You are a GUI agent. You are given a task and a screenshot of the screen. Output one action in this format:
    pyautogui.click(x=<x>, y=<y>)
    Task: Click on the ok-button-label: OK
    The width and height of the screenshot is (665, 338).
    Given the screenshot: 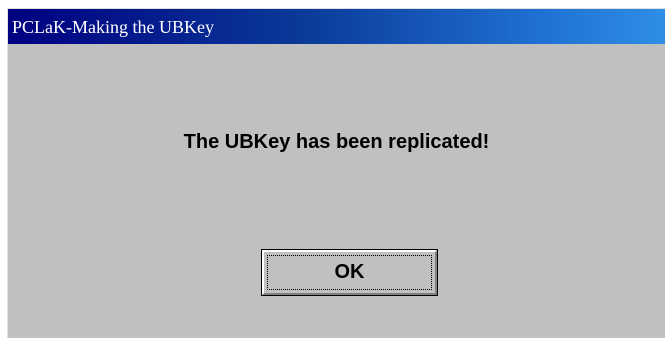 What is the action you would take?
    pyautogui.click(x=349, y=272)
    